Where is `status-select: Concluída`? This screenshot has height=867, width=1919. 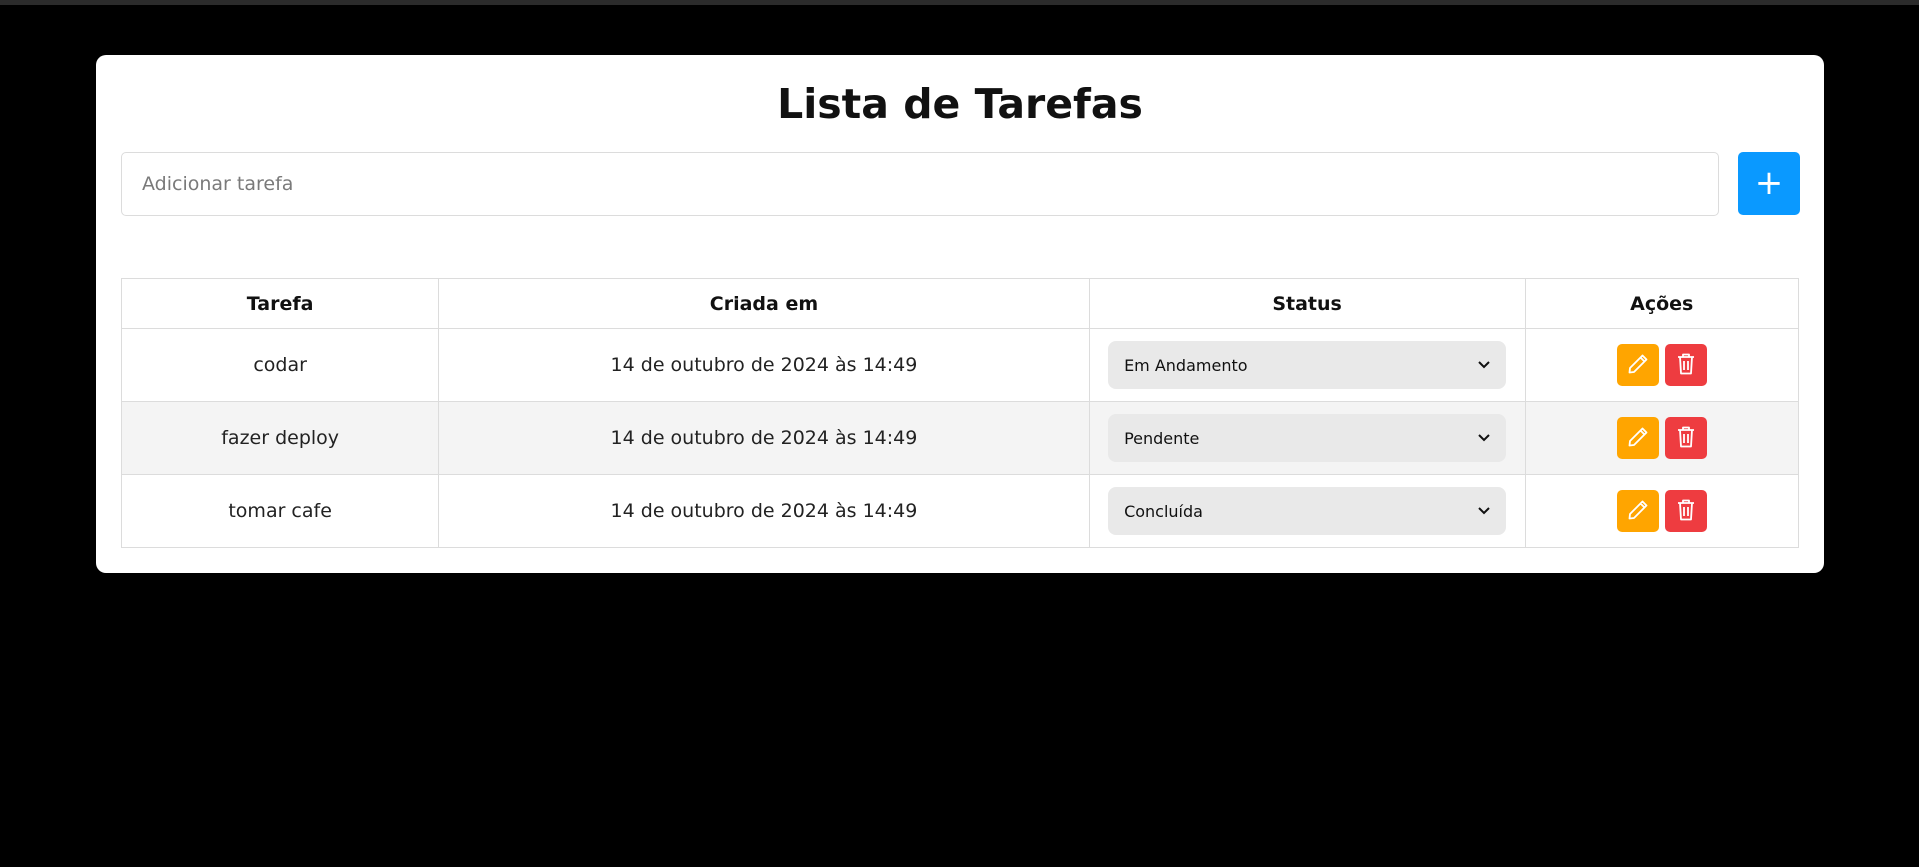
status-select: Concluída is located at coordinates (1307, 511).